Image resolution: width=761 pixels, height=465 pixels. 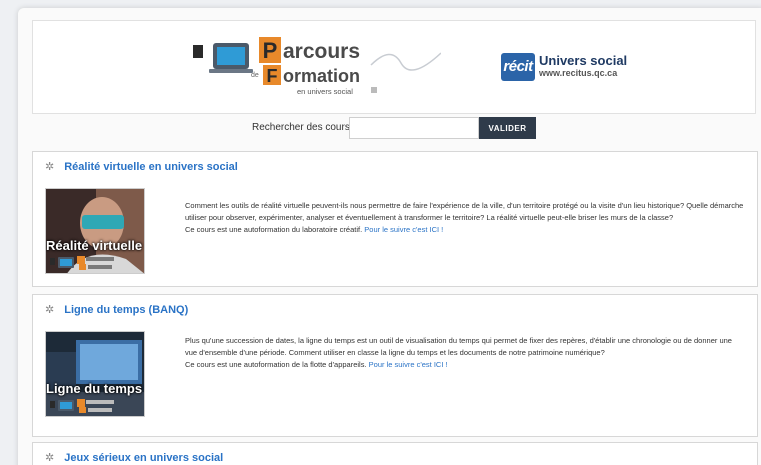 What do you see at coordinates (270, 50) in the screenshot?
I see `logo-letter-p: P` at bounding box center [270, 50].